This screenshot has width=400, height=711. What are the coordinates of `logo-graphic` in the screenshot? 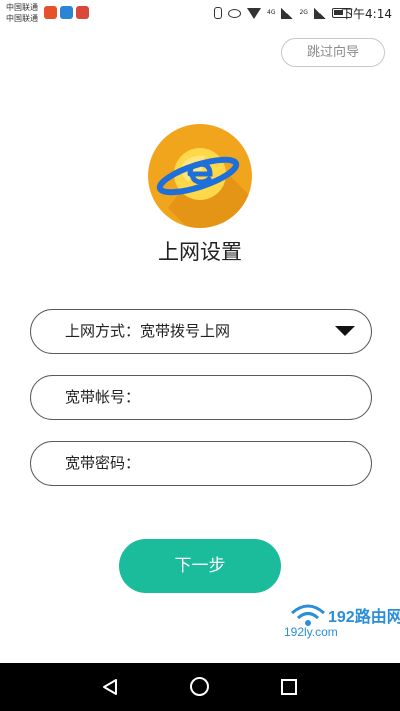 It's located at (204, 188).